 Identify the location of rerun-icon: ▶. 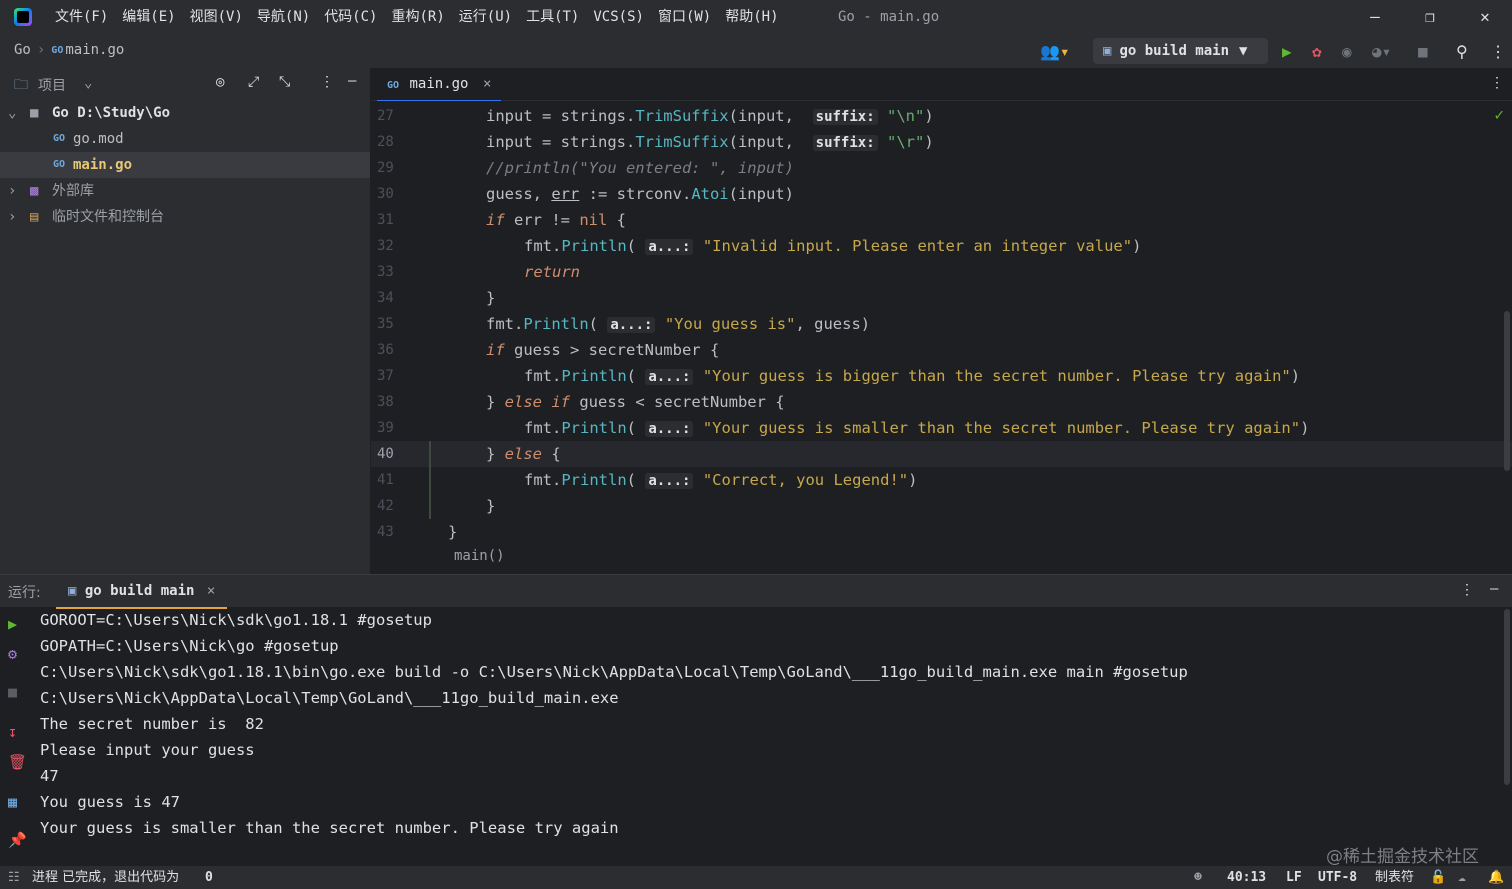
(12, 624).